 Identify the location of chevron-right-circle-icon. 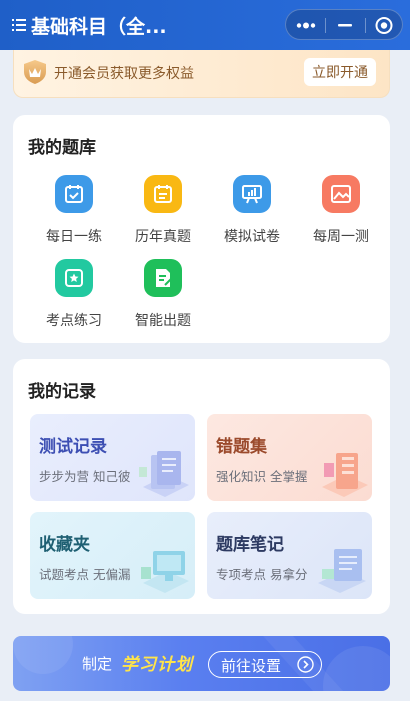
(305, 664).